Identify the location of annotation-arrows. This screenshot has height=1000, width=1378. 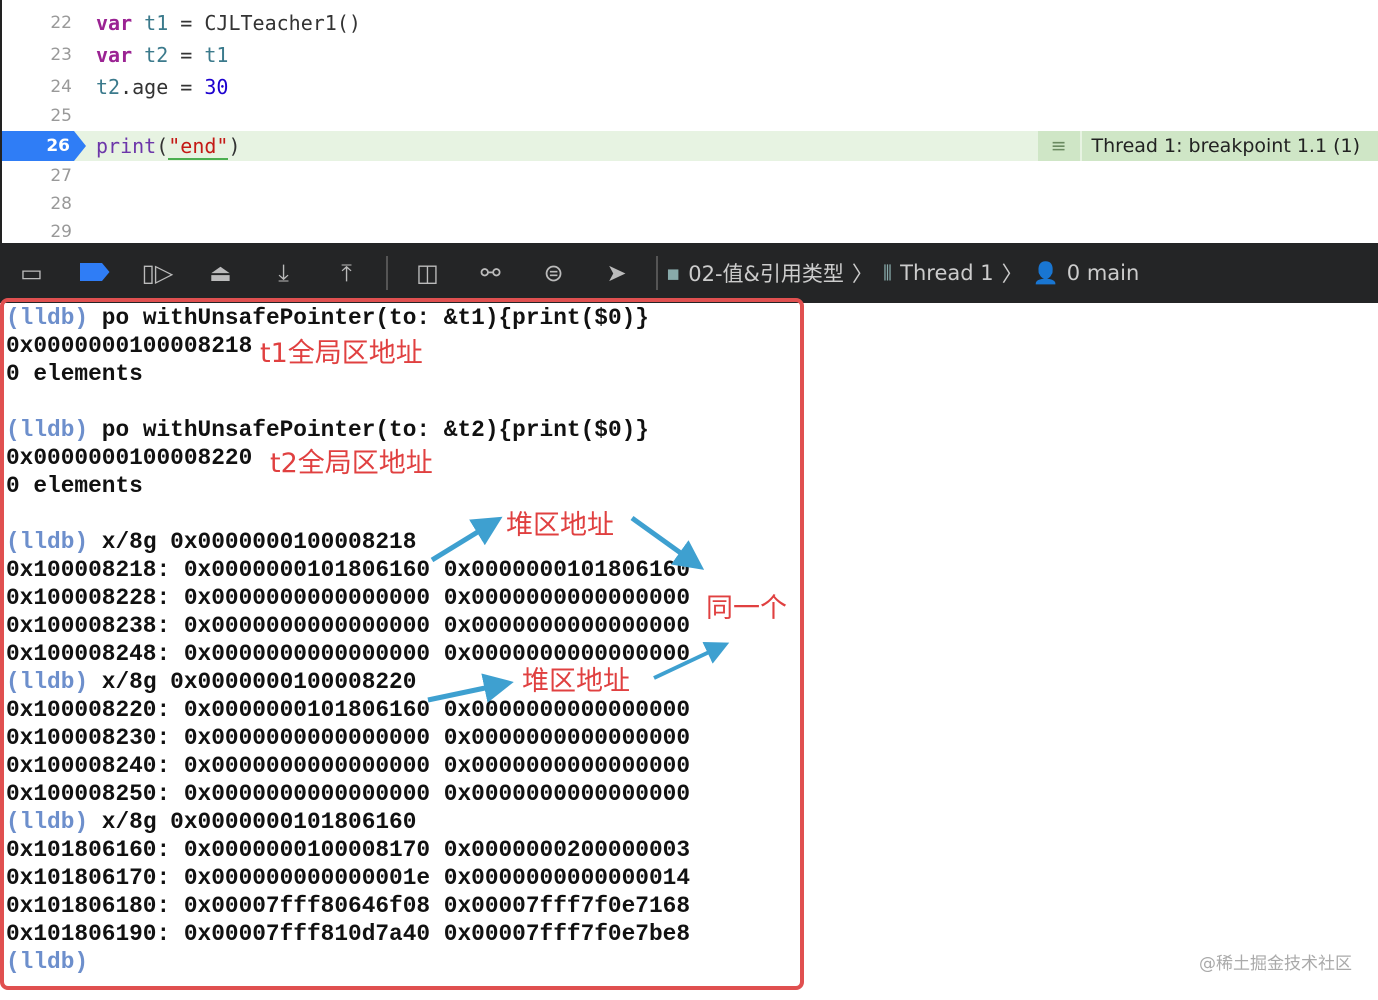
(578, 609).